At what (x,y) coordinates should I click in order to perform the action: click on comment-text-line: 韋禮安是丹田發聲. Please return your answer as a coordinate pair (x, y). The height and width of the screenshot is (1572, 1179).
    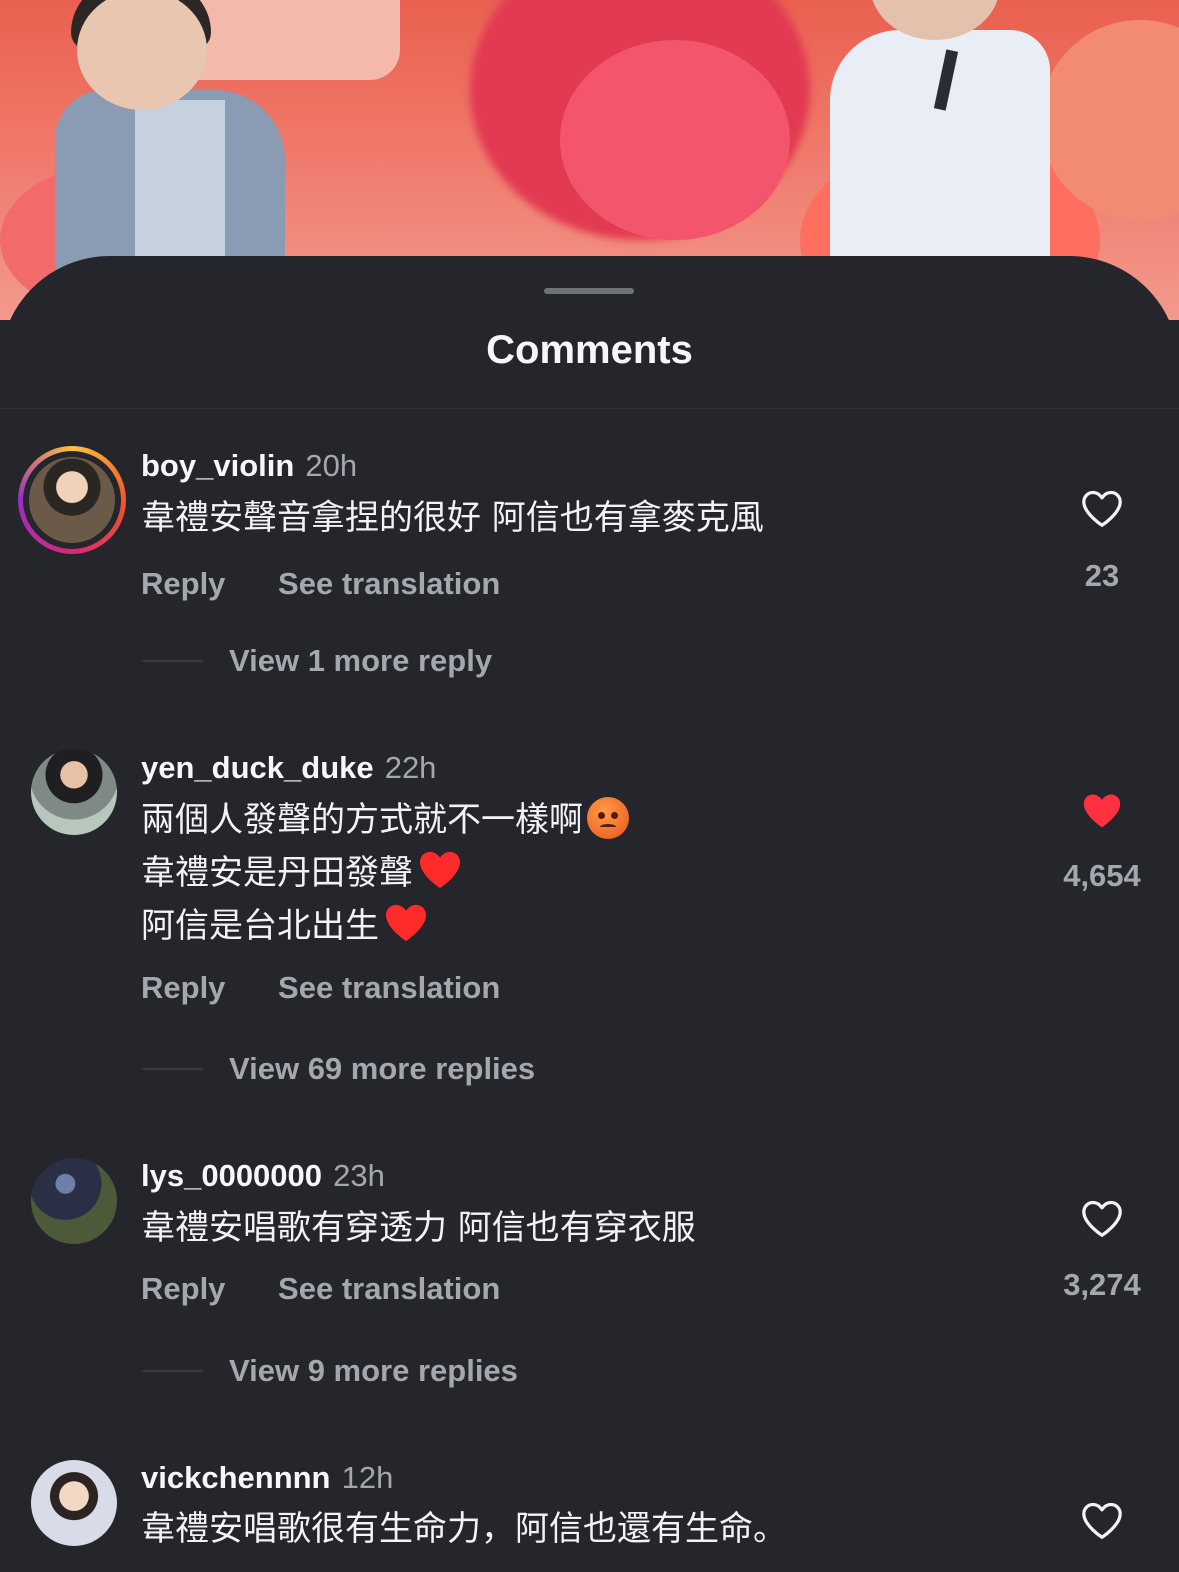
    Looking at the image, I should click on (385, 873).